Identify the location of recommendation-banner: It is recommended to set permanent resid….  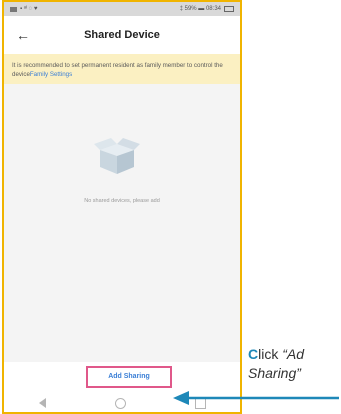
(122, 69).